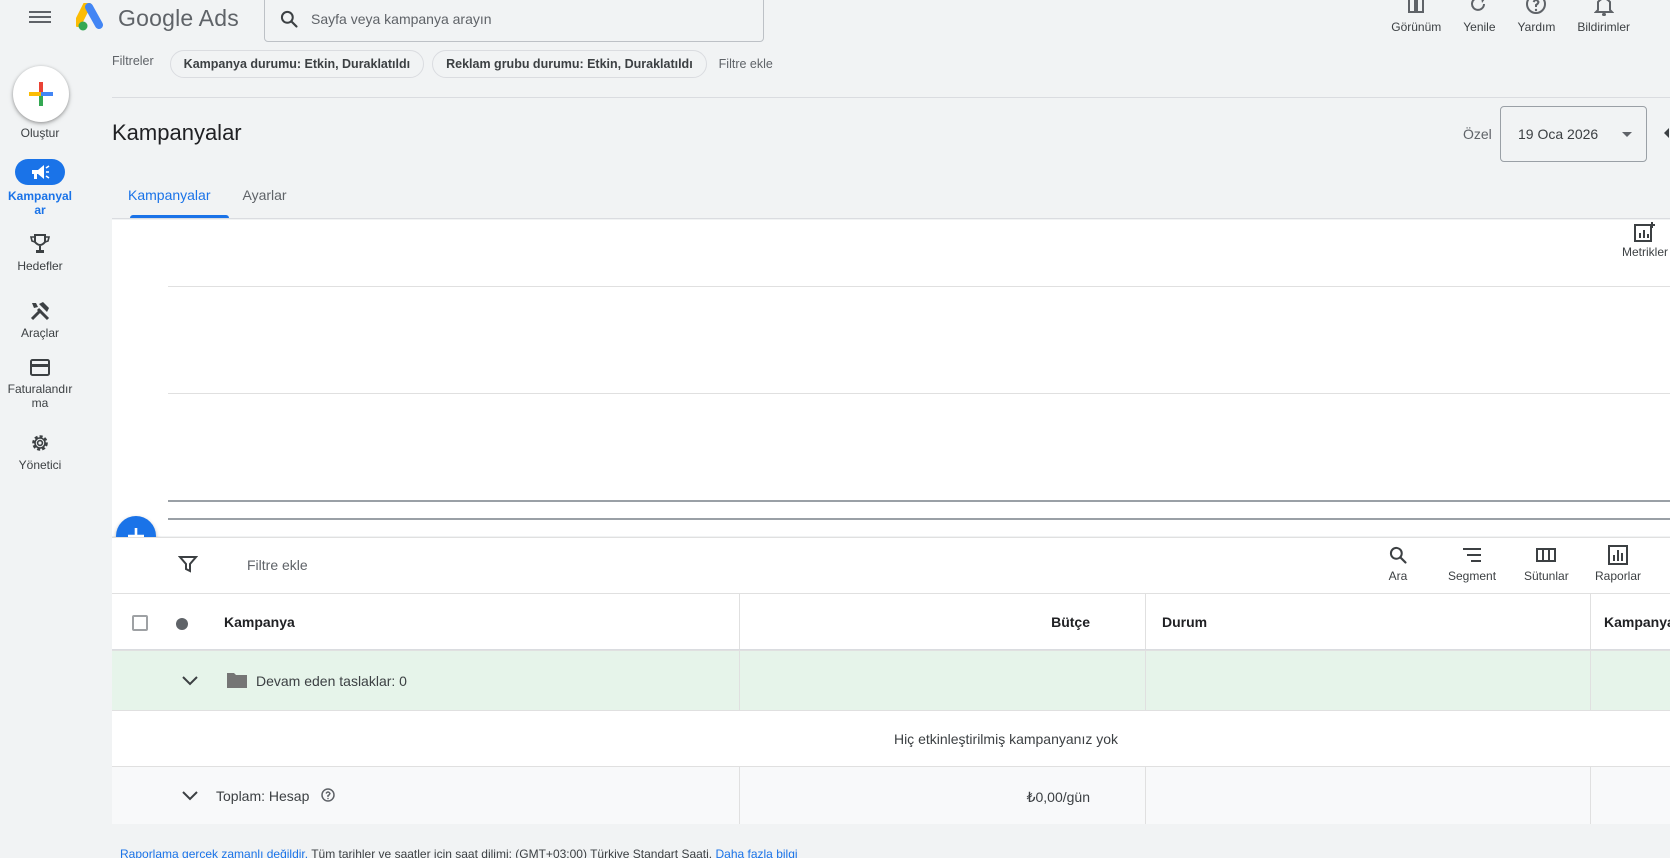 This screenshot has height=858, width=1670. What do you see at coordinates (756, 852) in the screenshot?
I see `learn-more-link: Daha fazla bilgi` at bounding box center [756, 852].